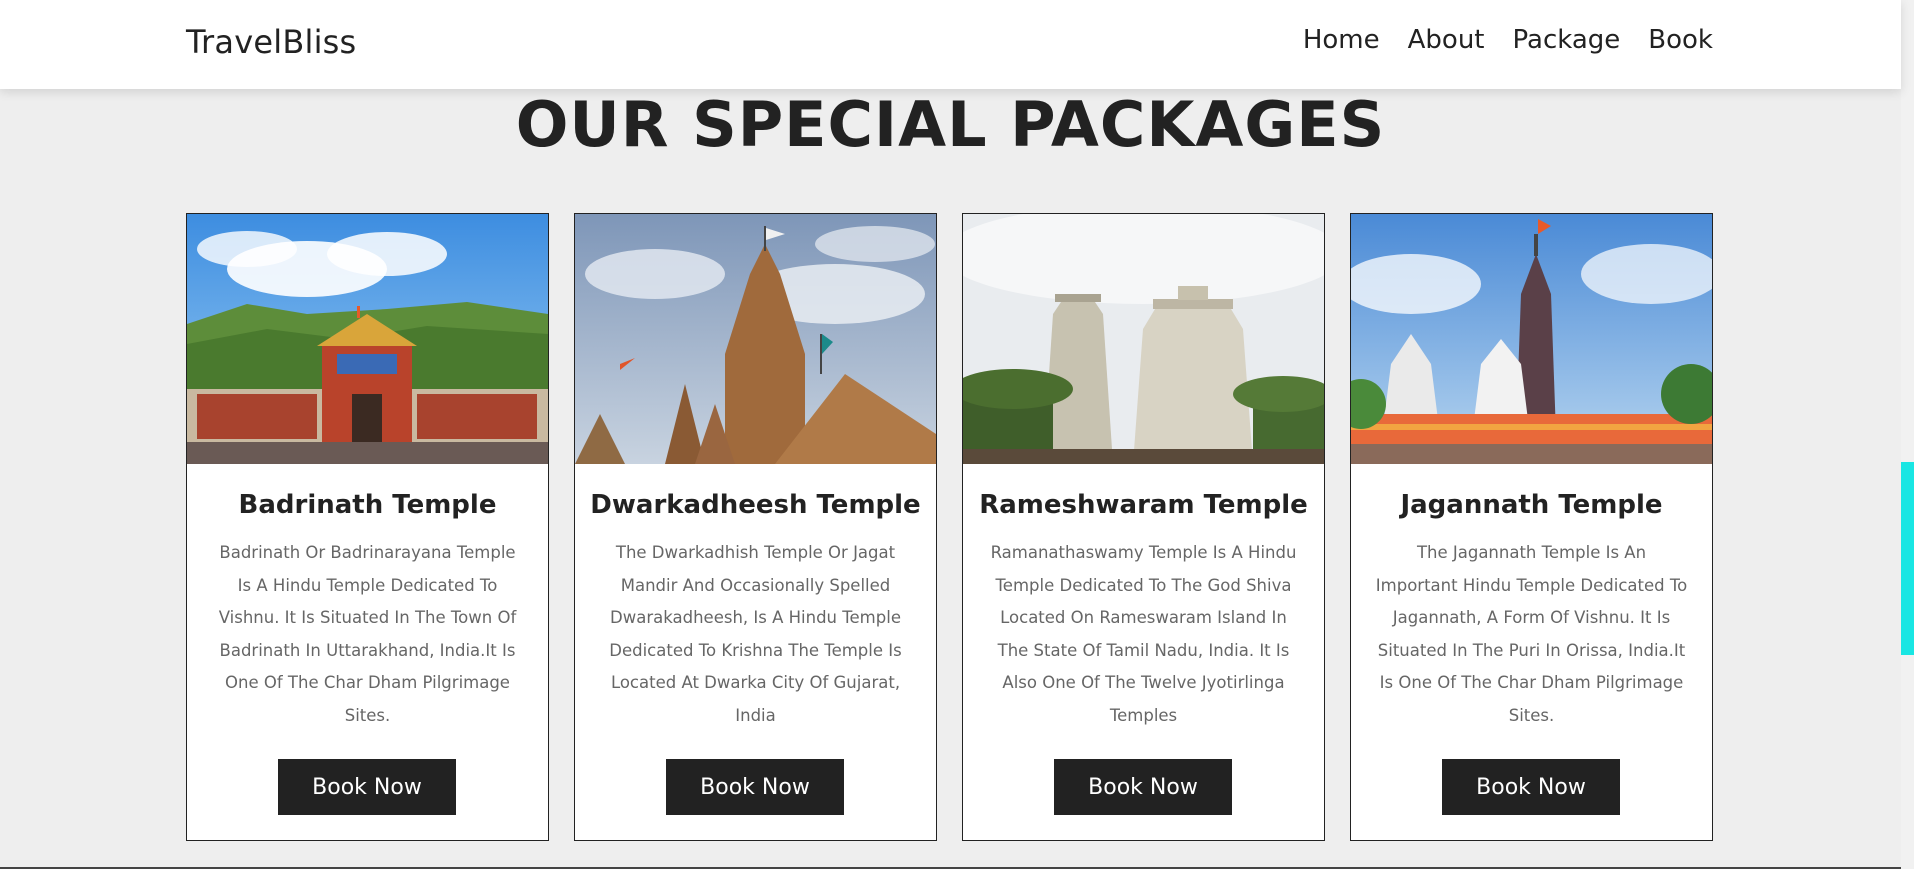 The height and width of the screenshot is (869, 1914). Describe the element at coordinates (755, 505) in the screenshot. I see `package-title: Dwarkadheesh Temple` at that location.